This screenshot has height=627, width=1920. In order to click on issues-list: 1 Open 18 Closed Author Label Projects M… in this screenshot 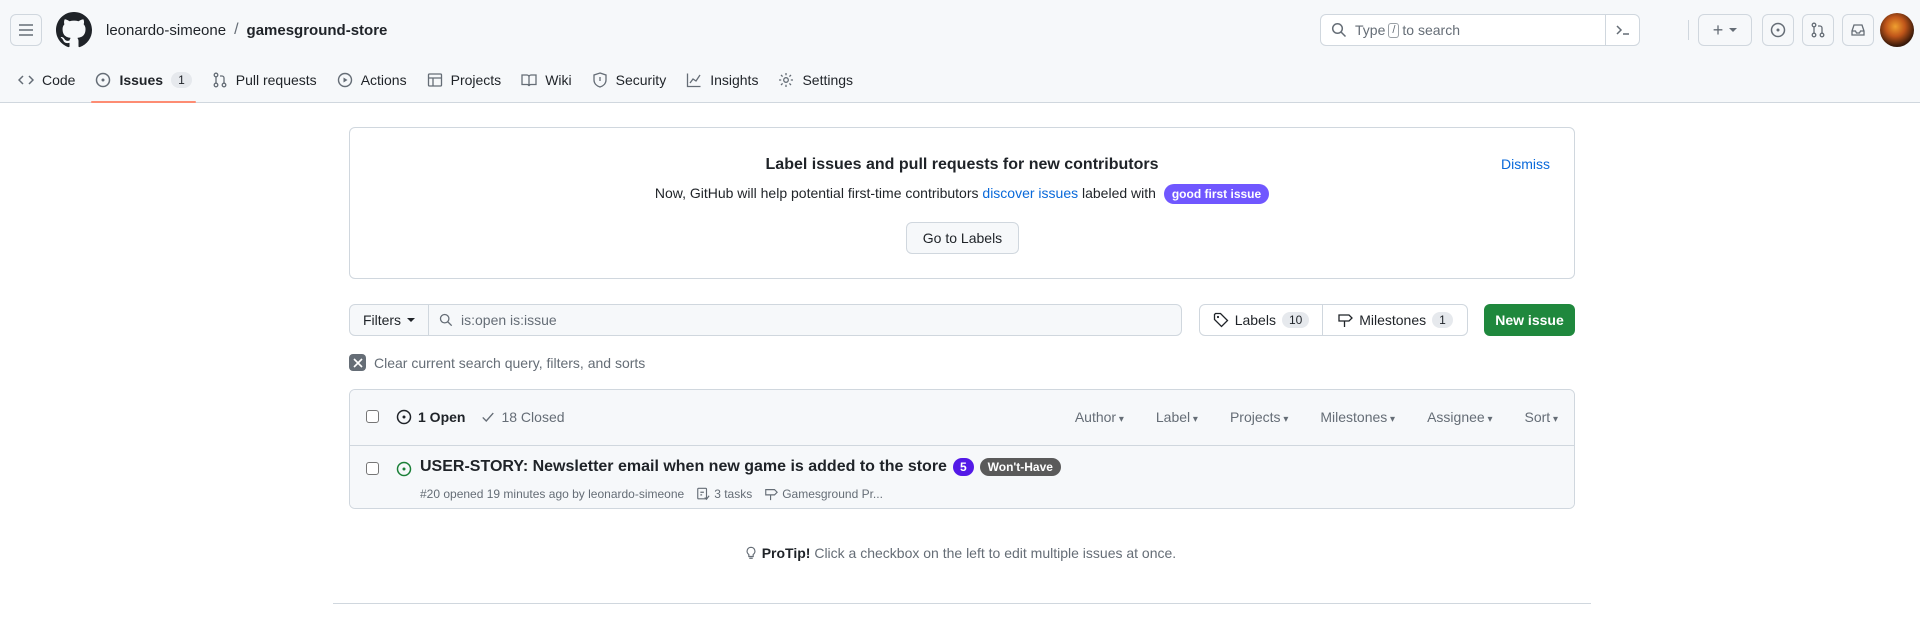, I will do `click(962, 449)`.